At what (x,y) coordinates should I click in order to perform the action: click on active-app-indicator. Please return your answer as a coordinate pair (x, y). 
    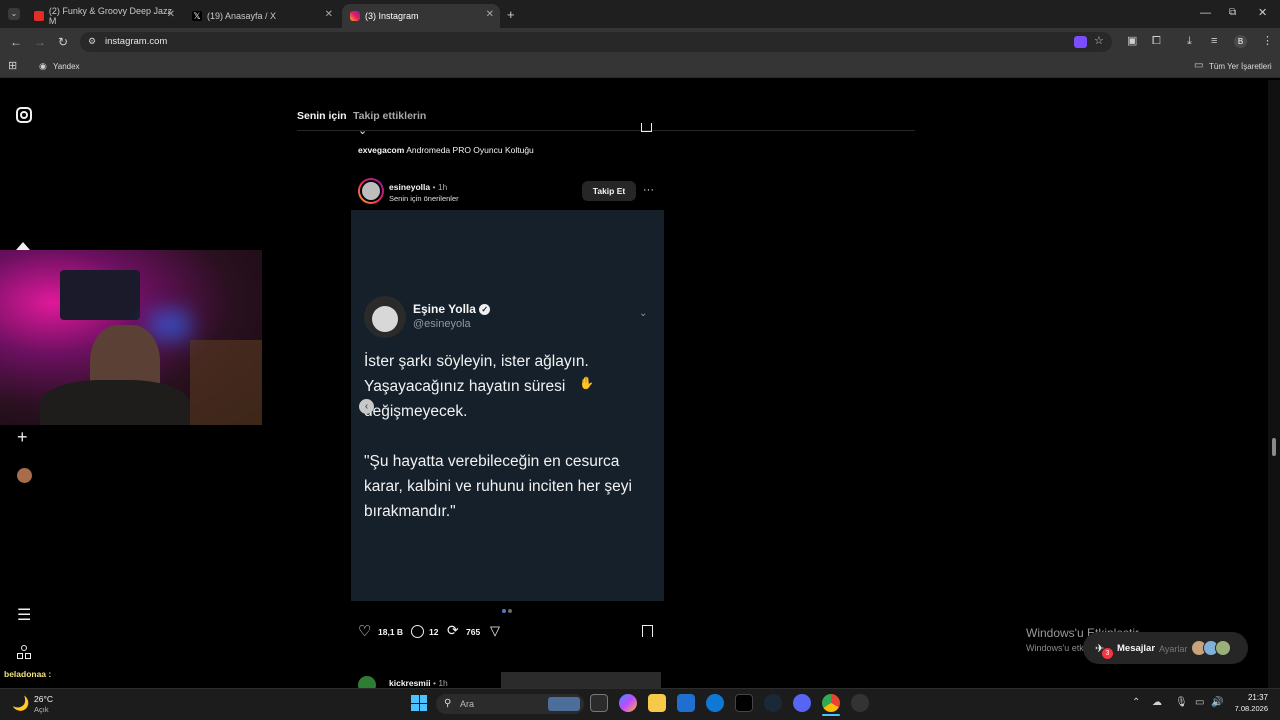
    Looking at the image, I should click on (831, 715).